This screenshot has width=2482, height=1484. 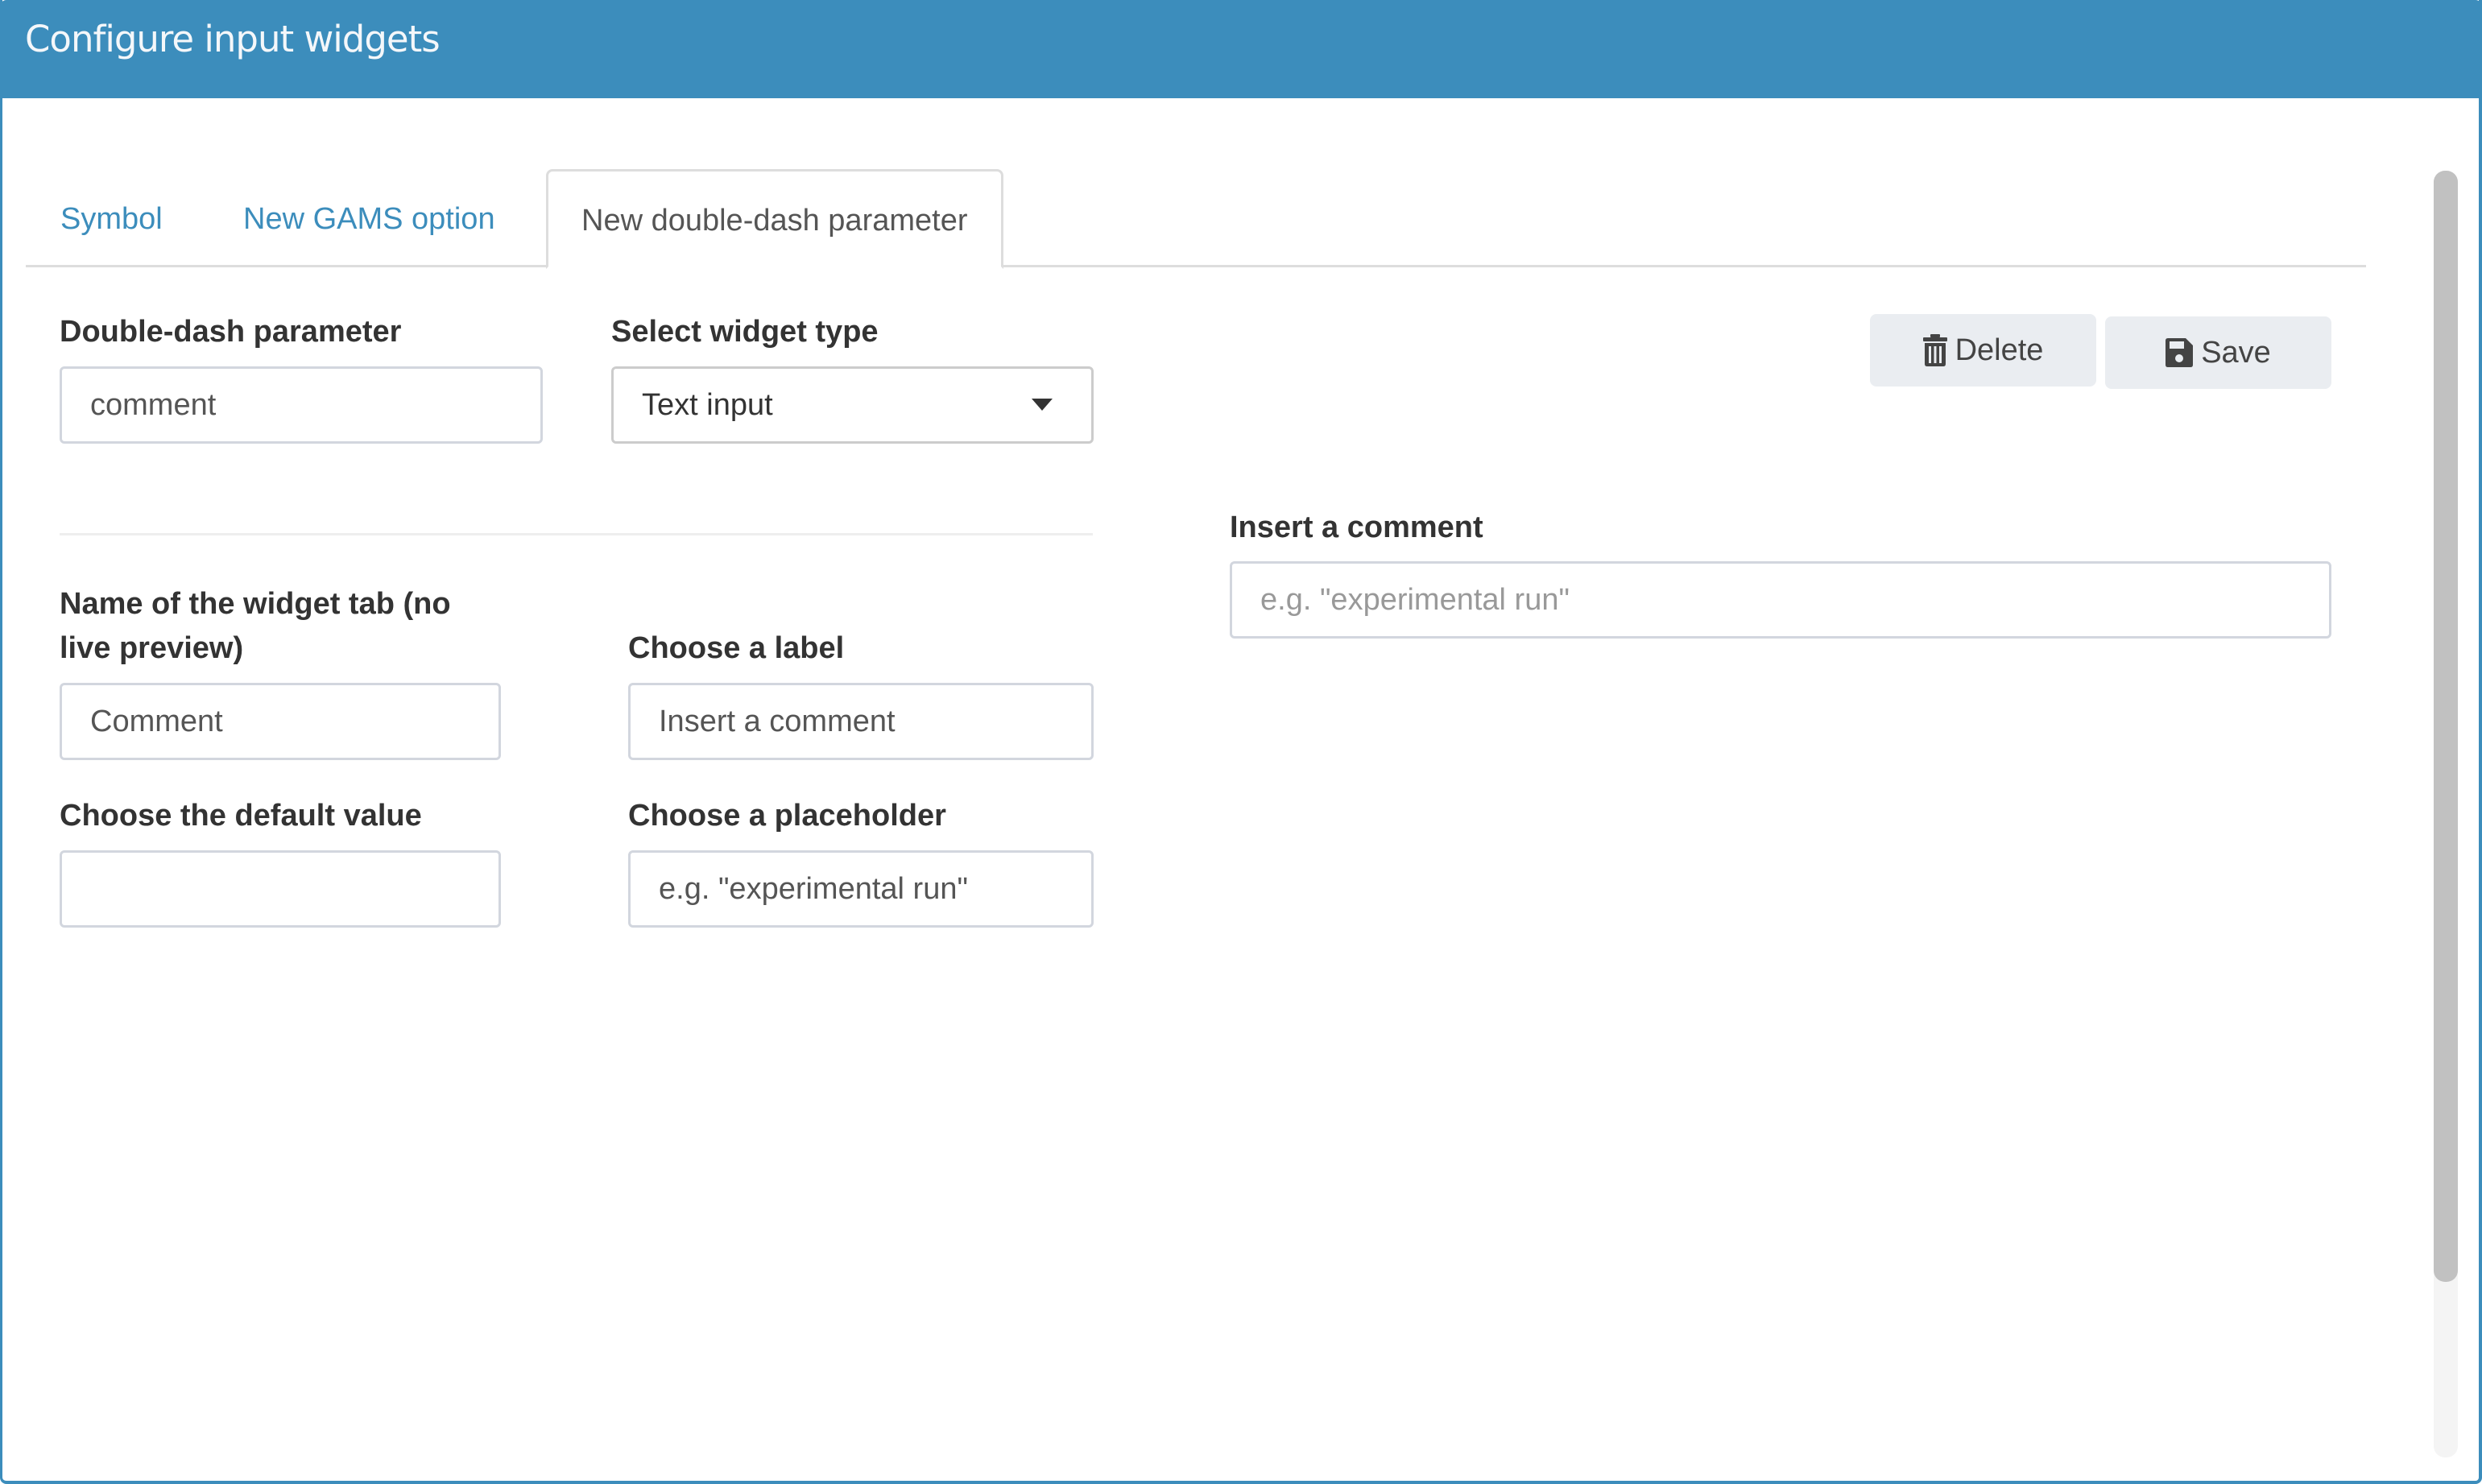 What do you see at coordinates (233, 39) in the screenshot?
I see `modal-title: Configure input widgets` at bounding box center [233, 39].